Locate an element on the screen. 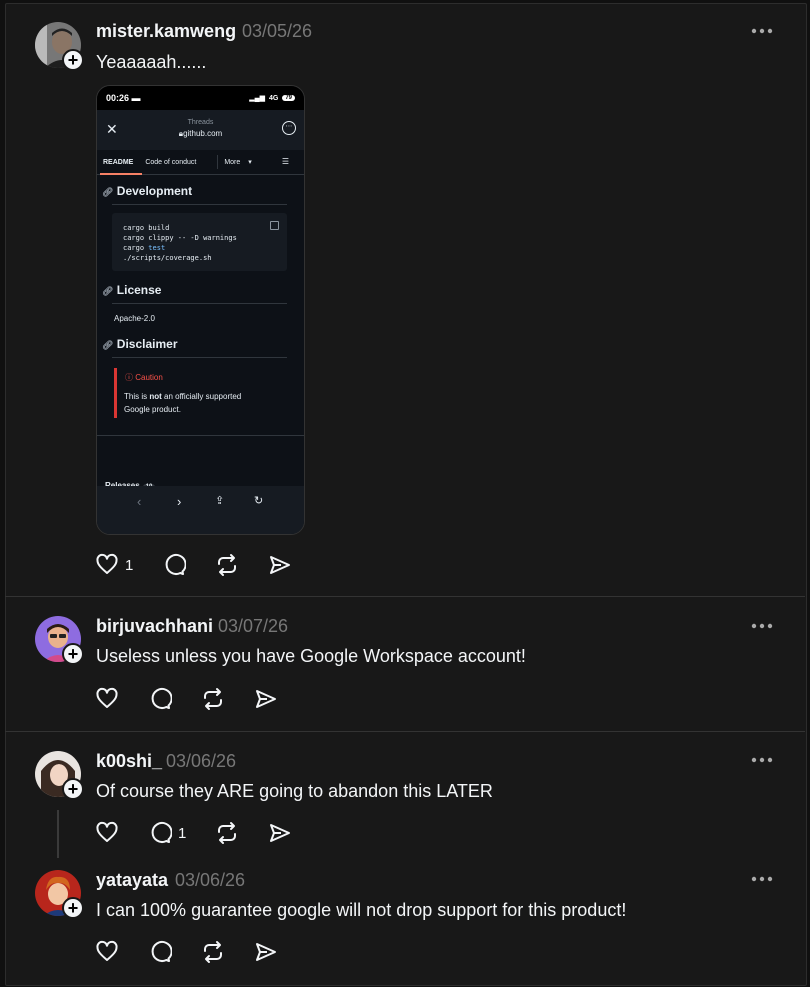  post-date: 03/05/26 is located at coordinates (277, 31).